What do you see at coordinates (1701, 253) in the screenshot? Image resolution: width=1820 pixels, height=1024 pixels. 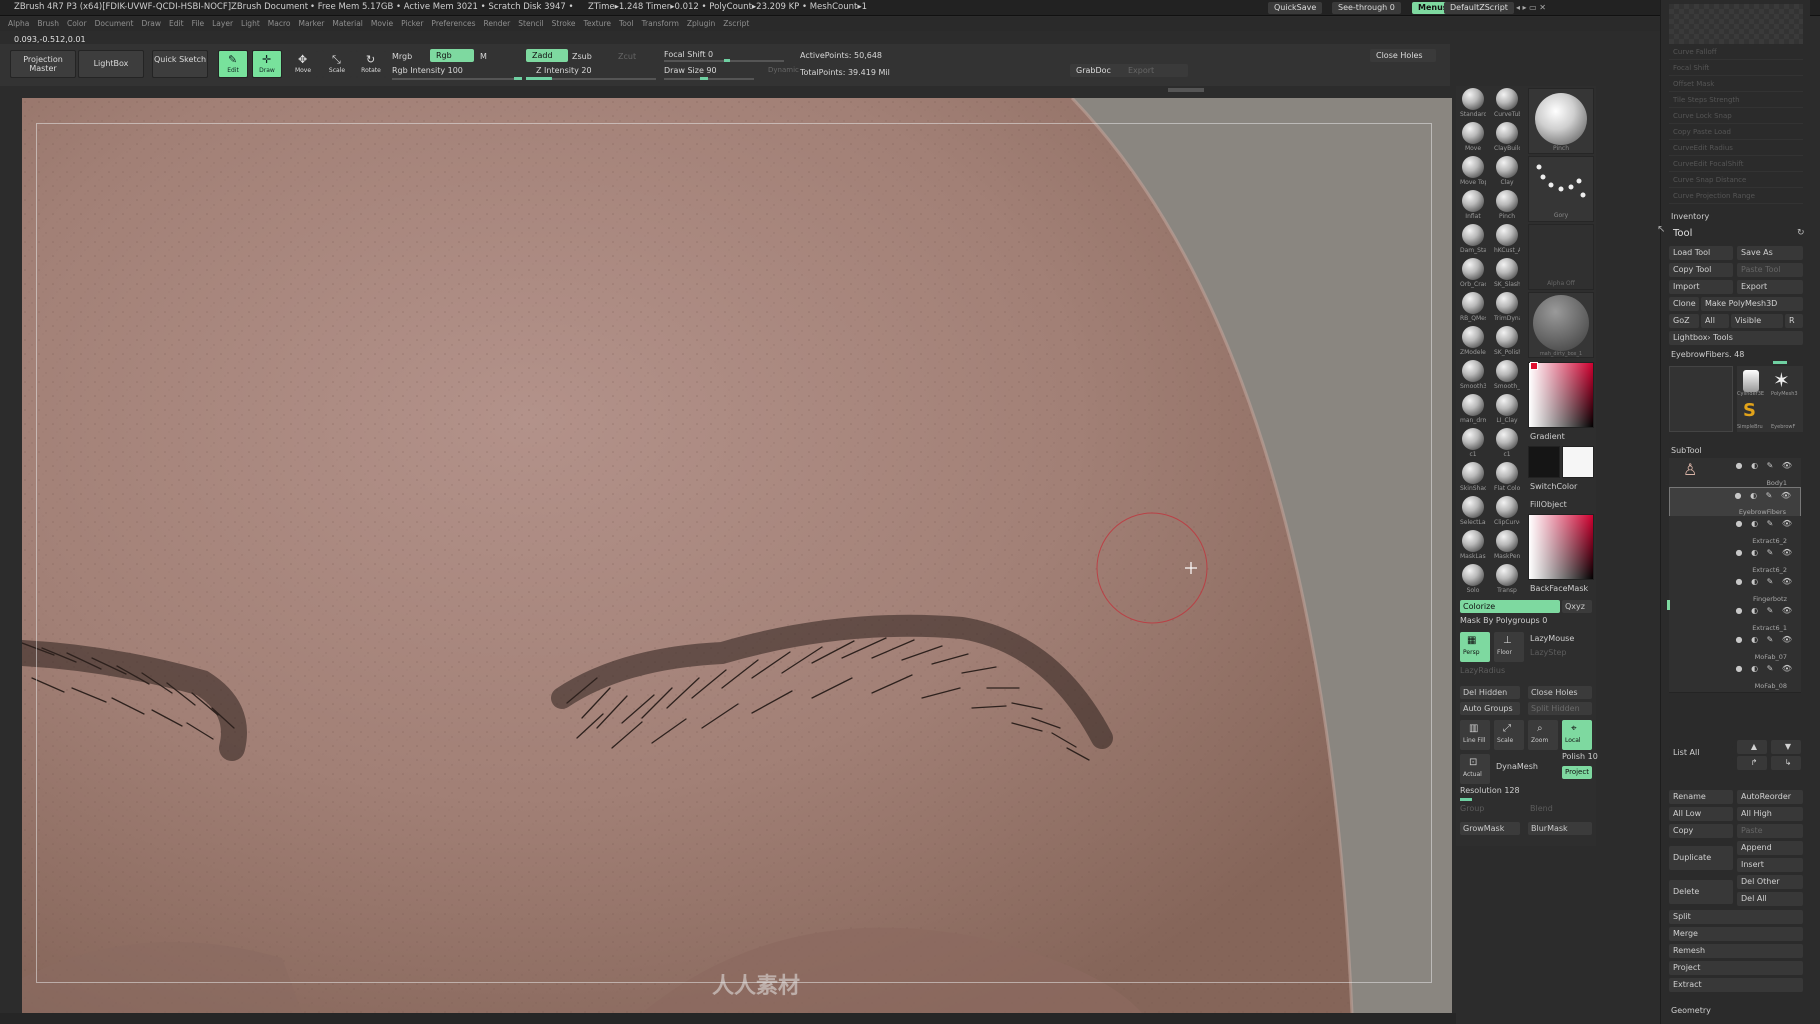 I see `load-tool-button: Load Tool` at bounding box center [1701, 253].